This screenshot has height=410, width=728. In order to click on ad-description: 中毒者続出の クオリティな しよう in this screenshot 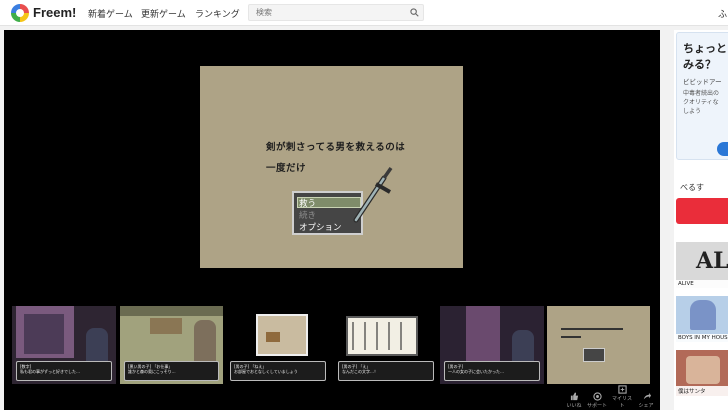, I will do `click(701, 102)`.